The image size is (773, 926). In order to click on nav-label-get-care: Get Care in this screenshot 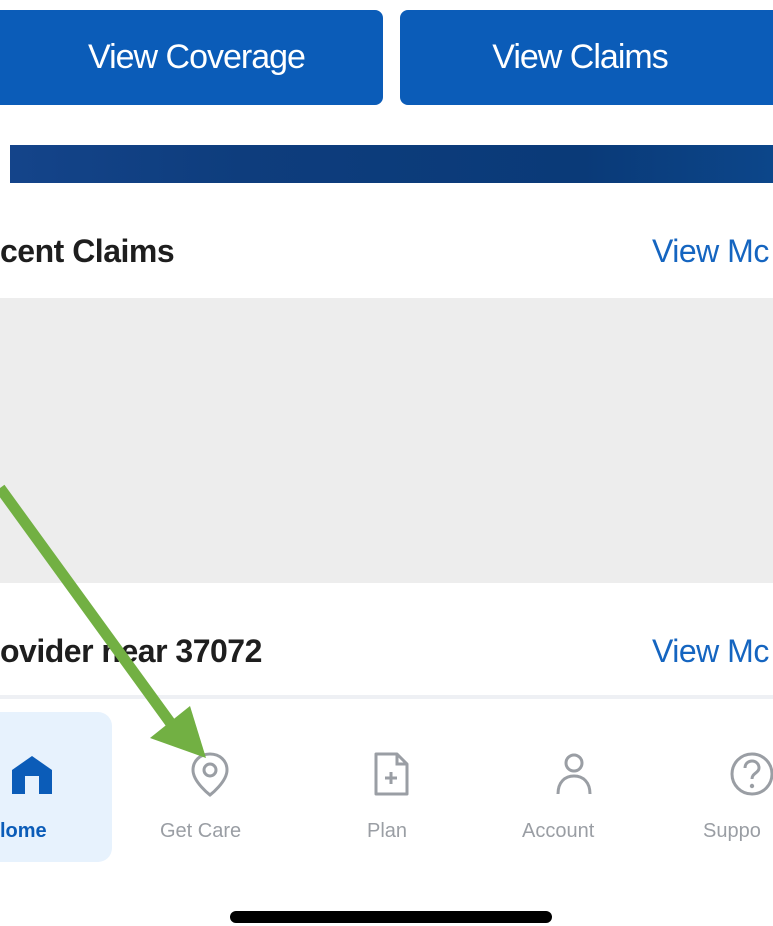, I will do `click(201, 831)`.